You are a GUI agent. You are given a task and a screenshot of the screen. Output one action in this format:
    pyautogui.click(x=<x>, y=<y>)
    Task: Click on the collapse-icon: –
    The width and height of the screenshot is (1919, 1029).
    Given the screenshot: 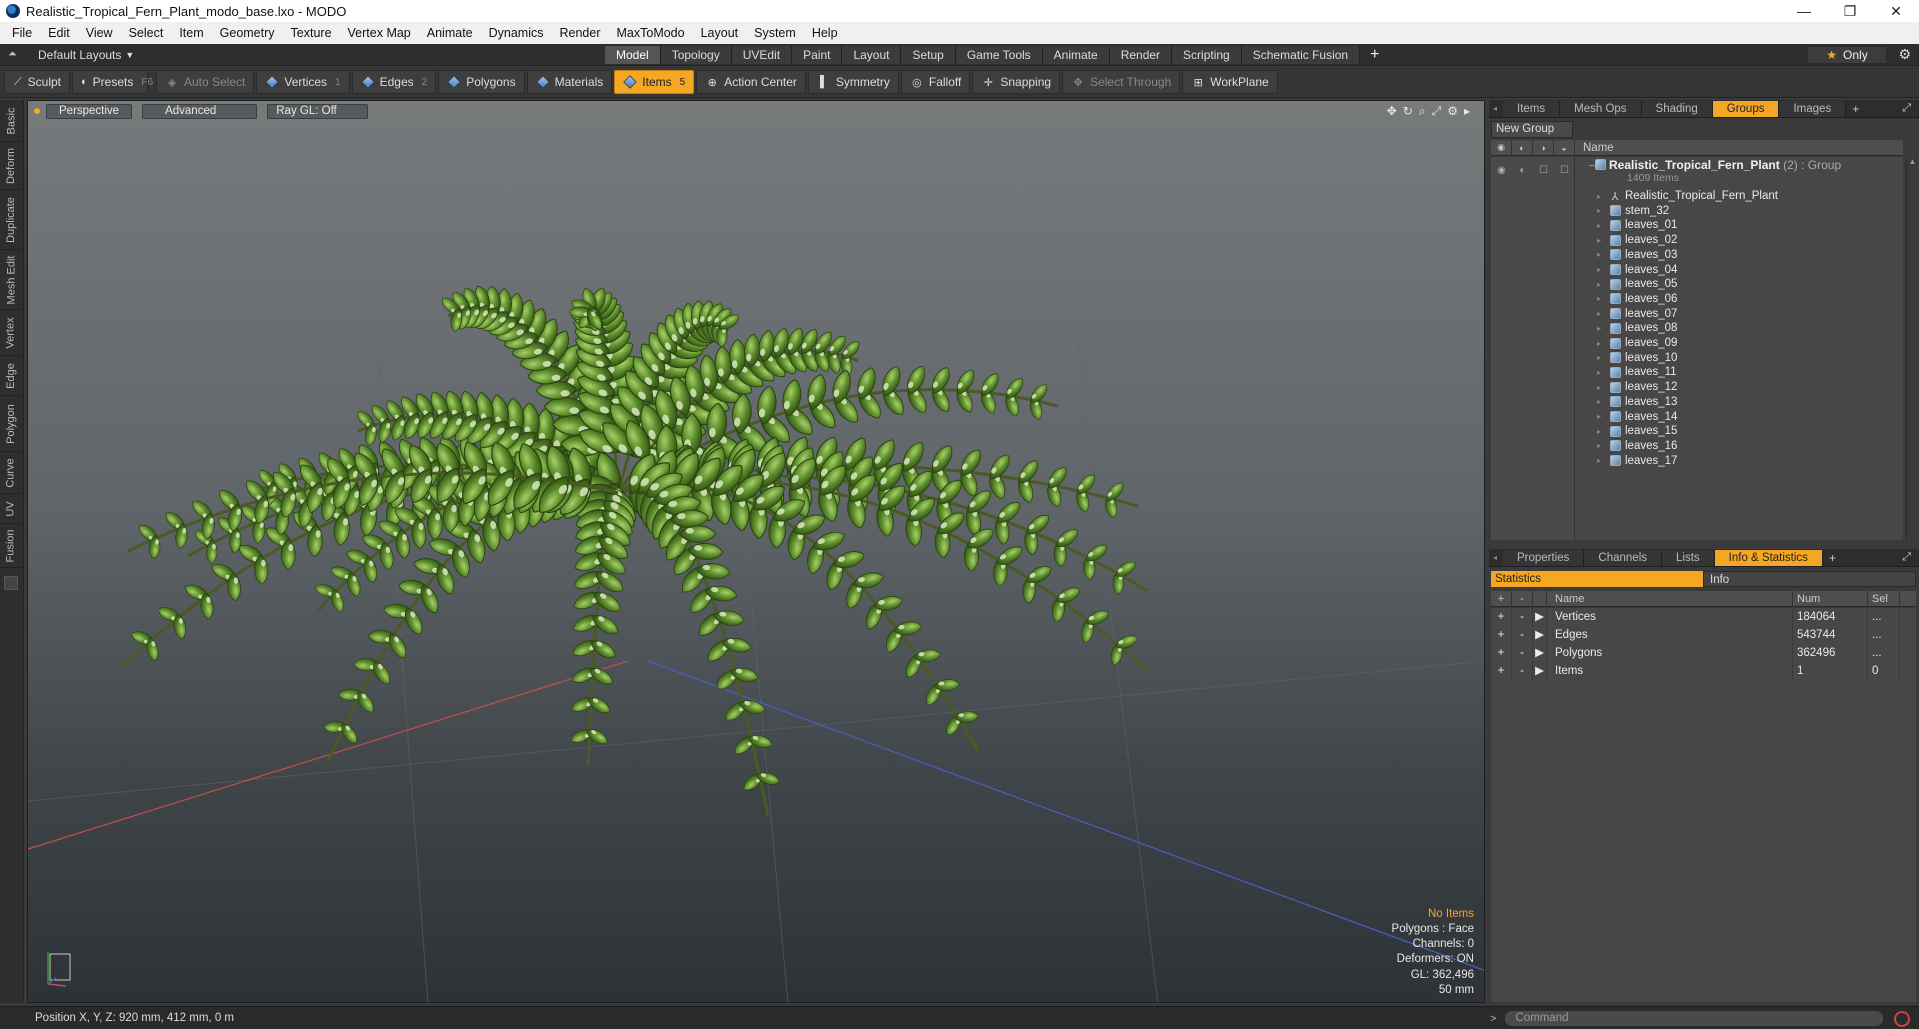 What is the action you would take?
    pyautogui.click(x=1592, y=165)
    